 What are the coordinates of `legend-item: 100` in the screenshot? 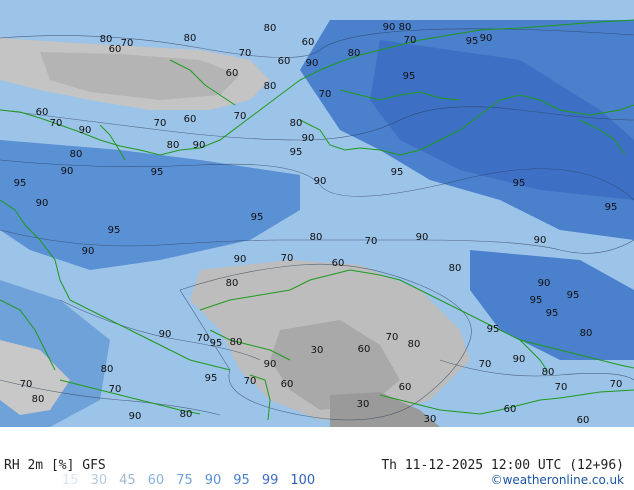 It's located at (303, 480).